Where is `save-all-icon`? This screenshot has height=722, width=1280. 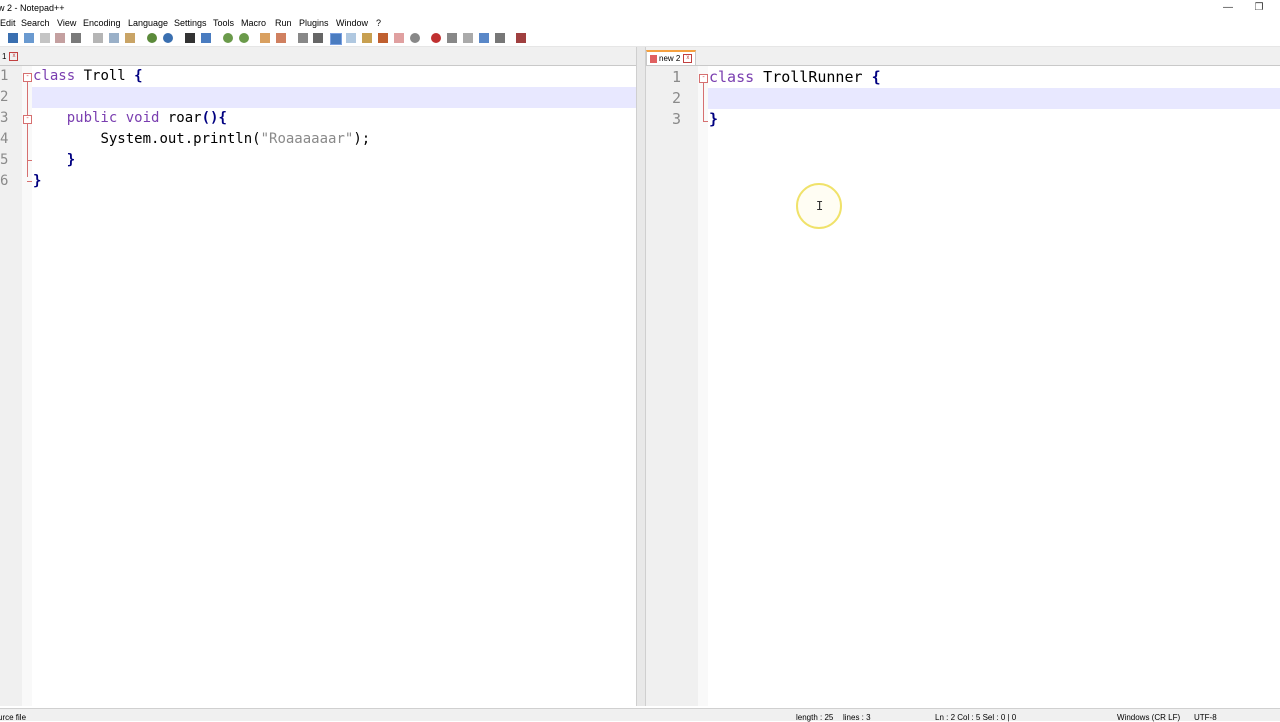
save-all-icon is located at coordinates (29, 38).